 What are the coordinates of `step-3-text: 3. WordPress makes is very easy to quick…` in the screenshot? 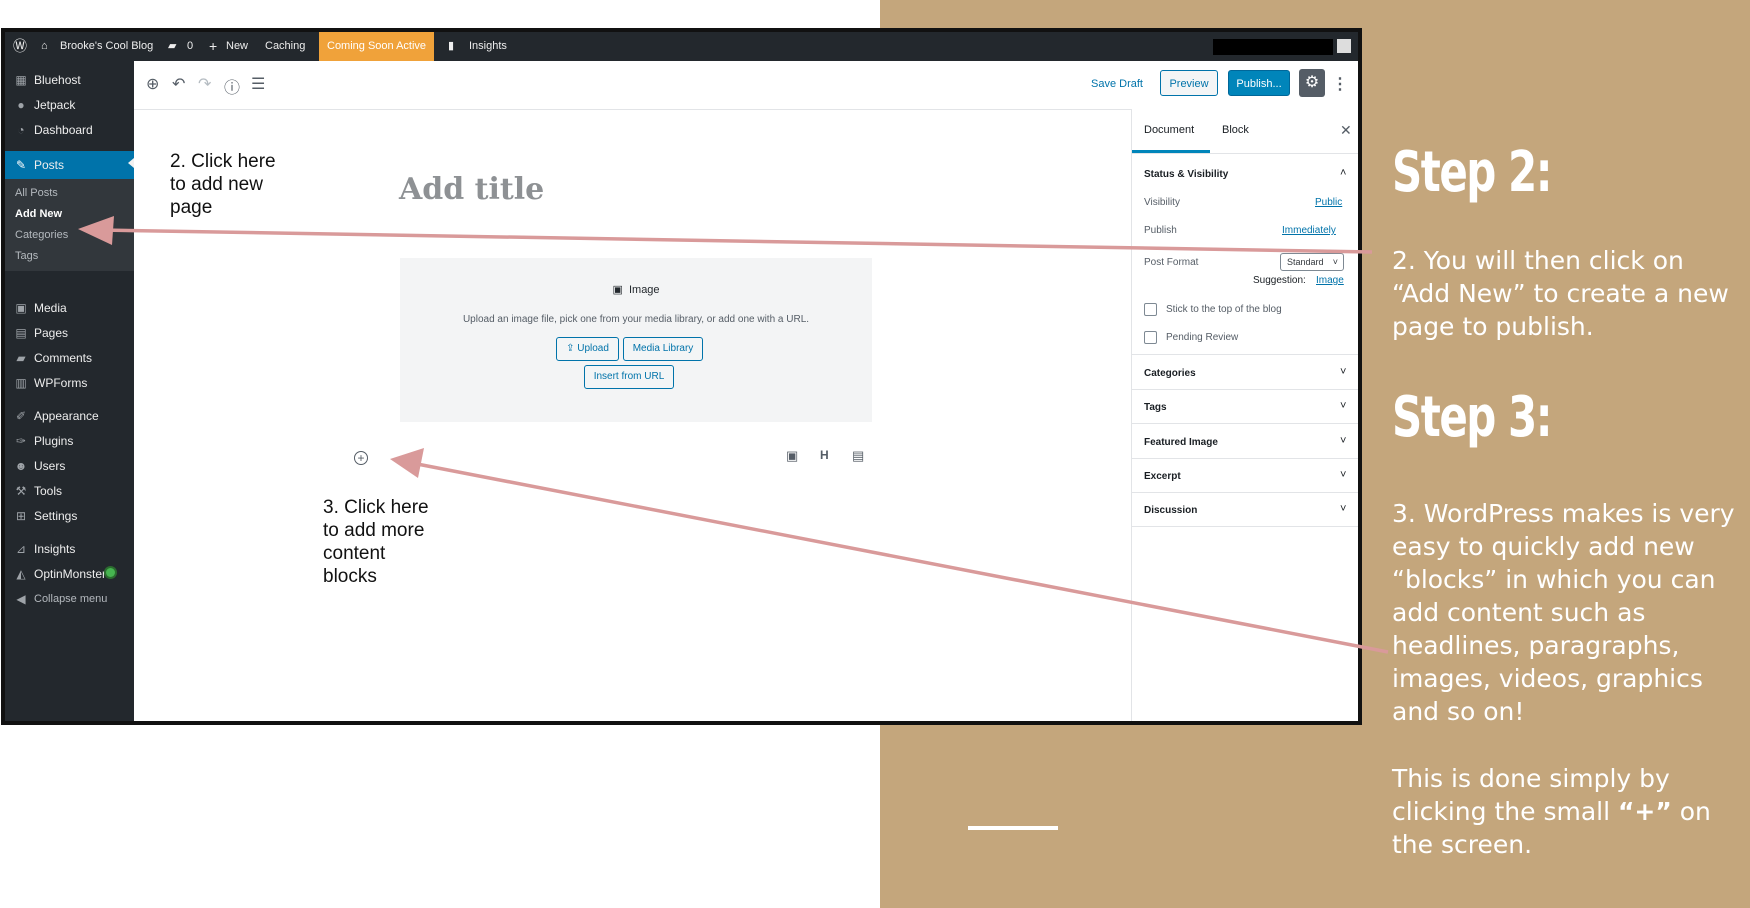 It's located at (1563, 612).